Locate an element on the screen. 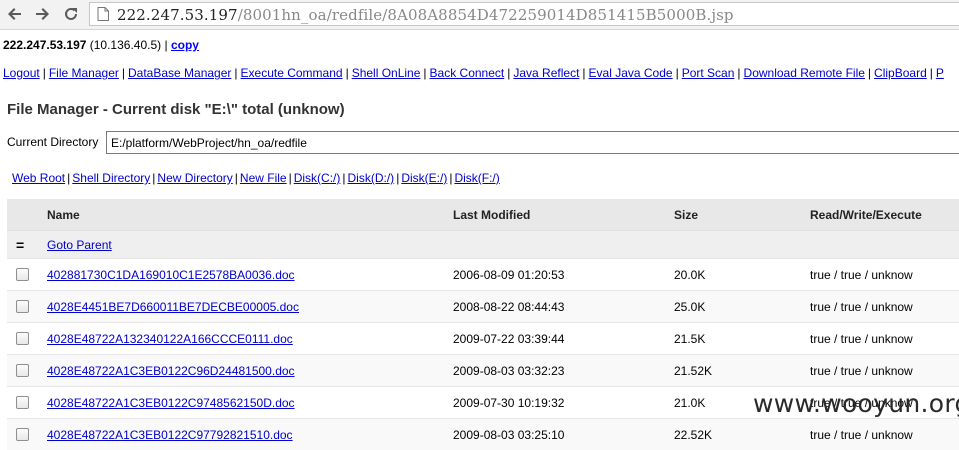  file-size: 22.52K is located at coordinates (693, 434).